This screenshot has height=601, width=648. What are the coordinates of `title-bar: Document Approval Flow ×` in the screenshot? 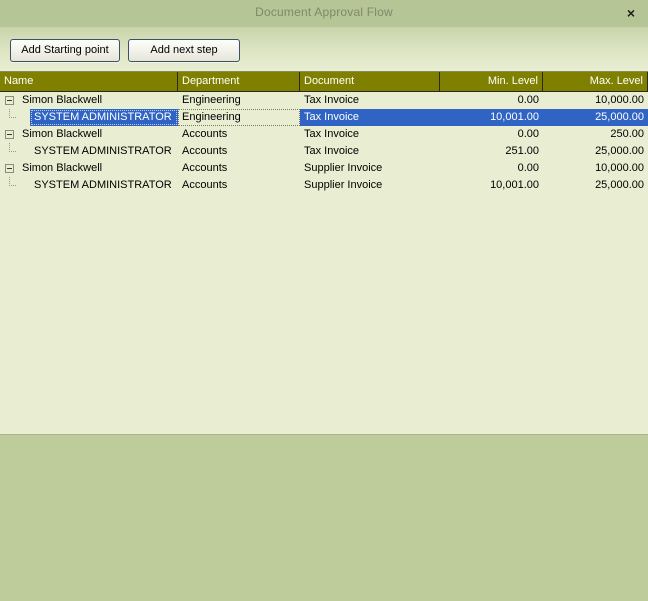 It's located at (324, 13).